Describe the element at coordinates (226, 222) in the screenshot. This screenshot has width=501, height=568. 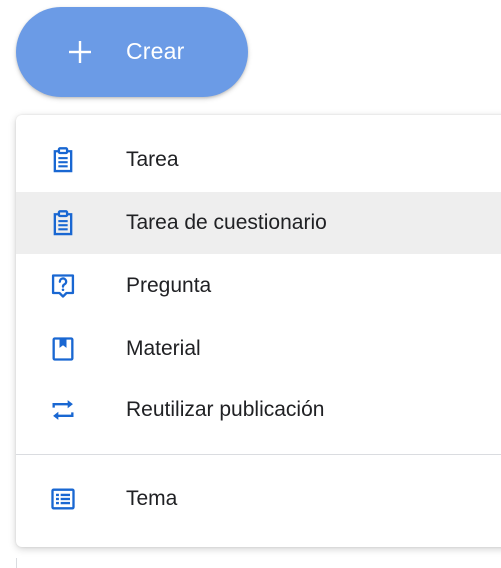
I see `menu-item-label: Tarea de cuestionario` at that location.